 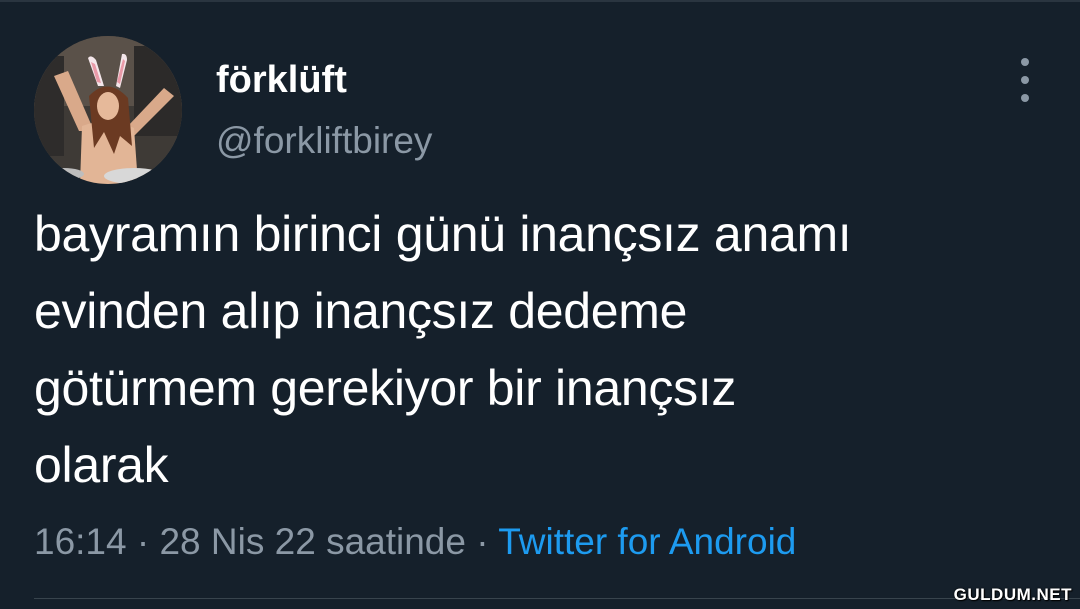 What do you see at coordinates (281, 80) in the screenshot?
I see `display-name: förklüft` at bounding box center [281, 80].